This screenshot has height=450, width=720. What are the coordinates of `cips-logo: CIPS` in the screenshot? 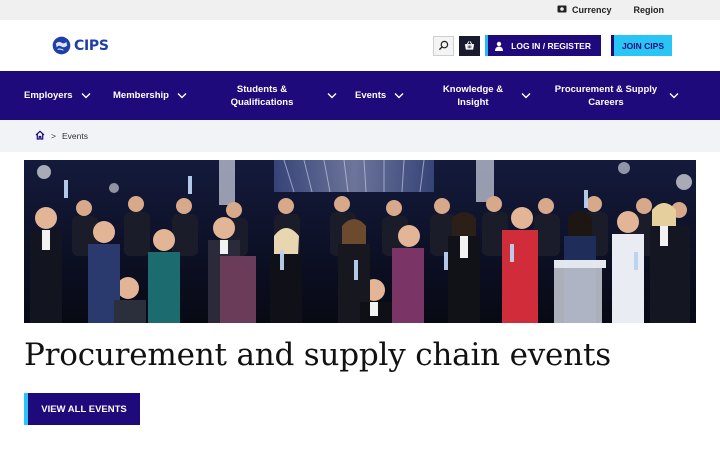 It's located at (80, 45).